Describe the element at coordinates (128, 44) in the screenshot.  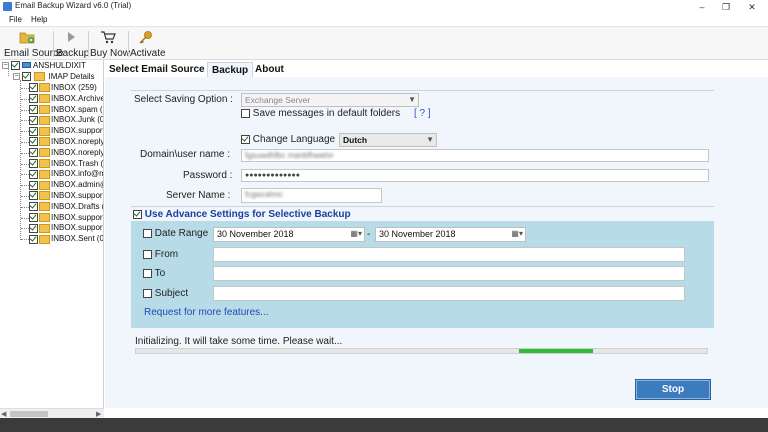
I see `toolbar-separator` at that location.